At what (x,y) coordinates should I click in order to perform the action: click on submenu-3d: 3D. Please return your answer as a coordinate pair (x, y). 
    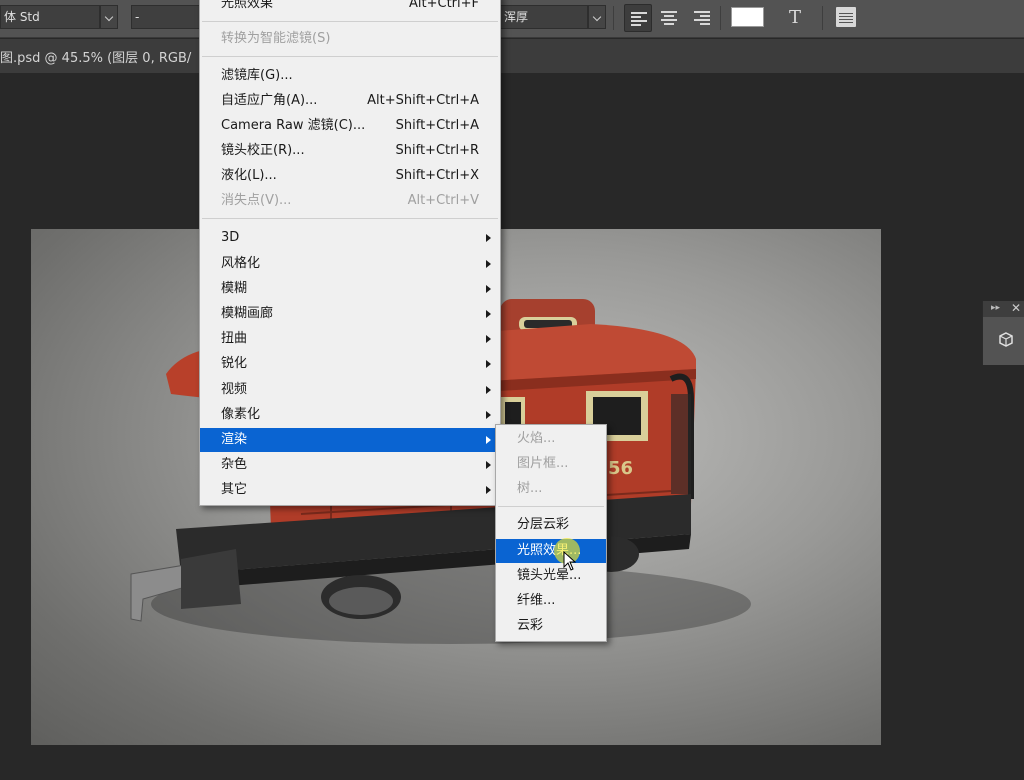
    Looking at the image, I should click on (350, 238).